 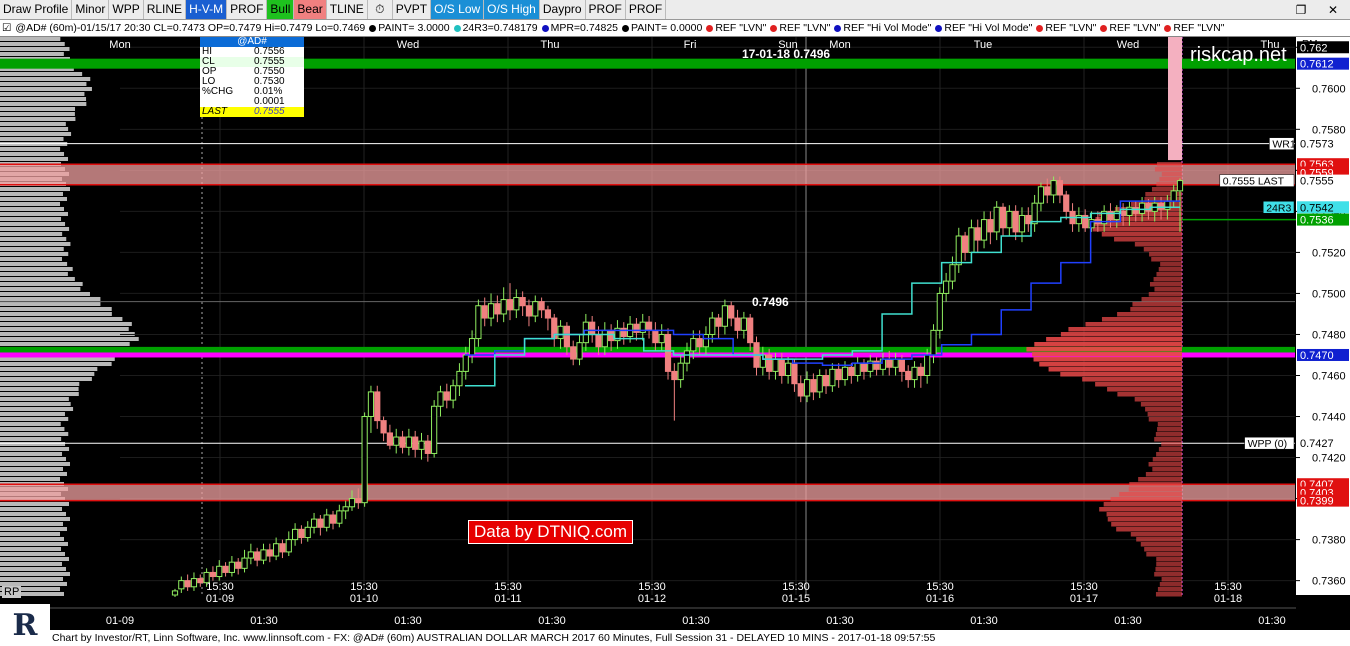 I want to click on lvn-lower-band, so click(x=647, y=492).